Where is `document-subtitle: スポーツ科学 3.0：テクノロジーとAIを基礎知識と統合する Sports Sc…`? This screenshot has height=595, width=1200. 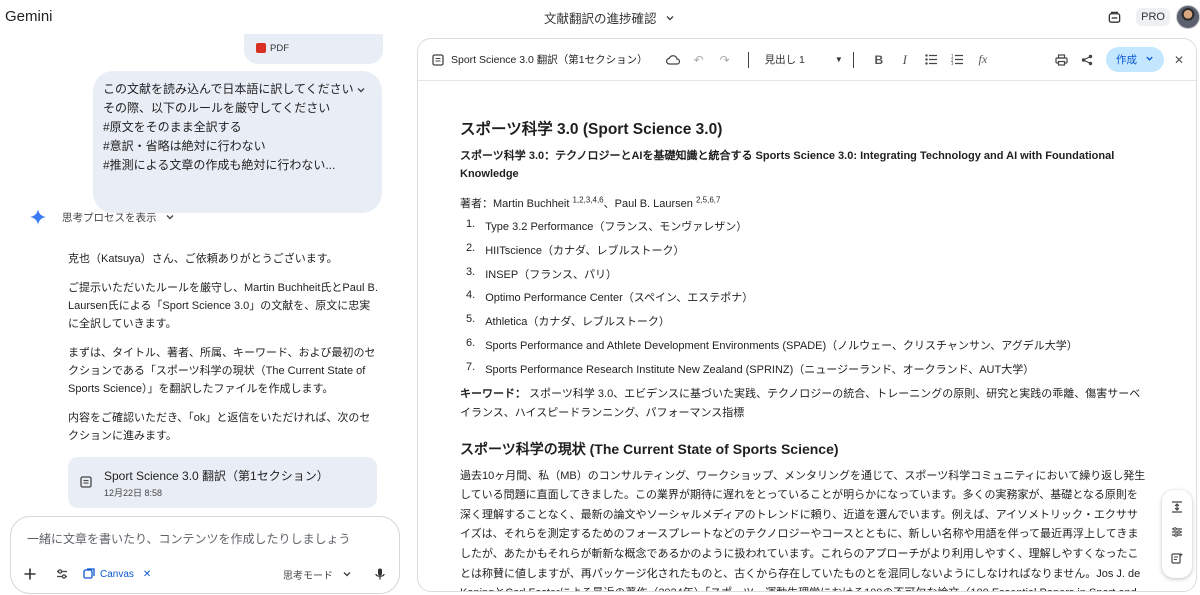
document-subtitle: スポーツ科学 3.0：テクノロジーとAIを基礎知識と統合する Sports Sc… is located at coordinates (787, 165).